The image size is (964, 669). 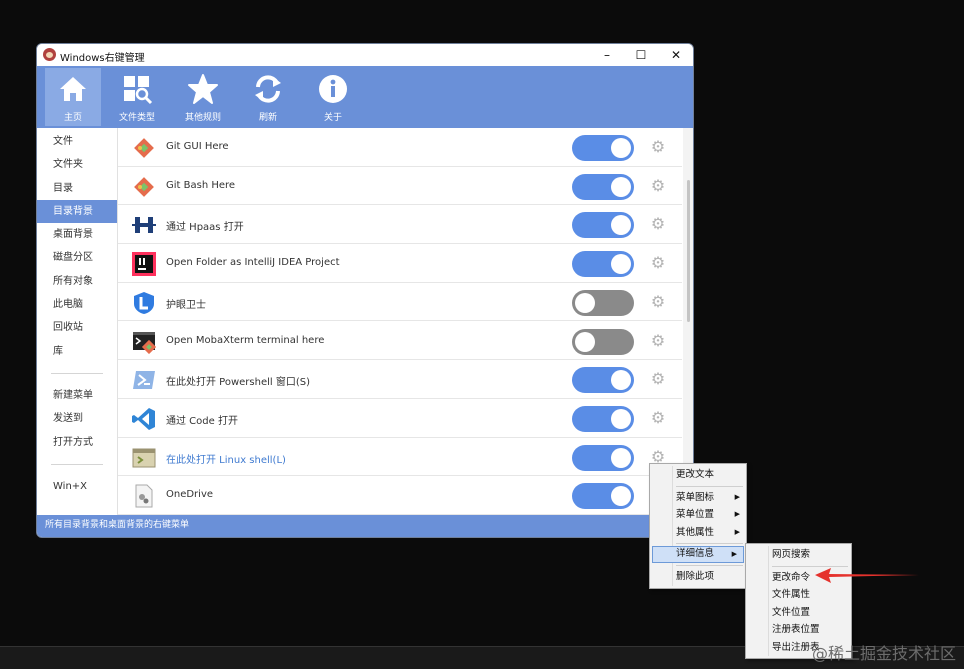 I want to click on toolbar-label: 文件类型, so click(x=136, y=118).